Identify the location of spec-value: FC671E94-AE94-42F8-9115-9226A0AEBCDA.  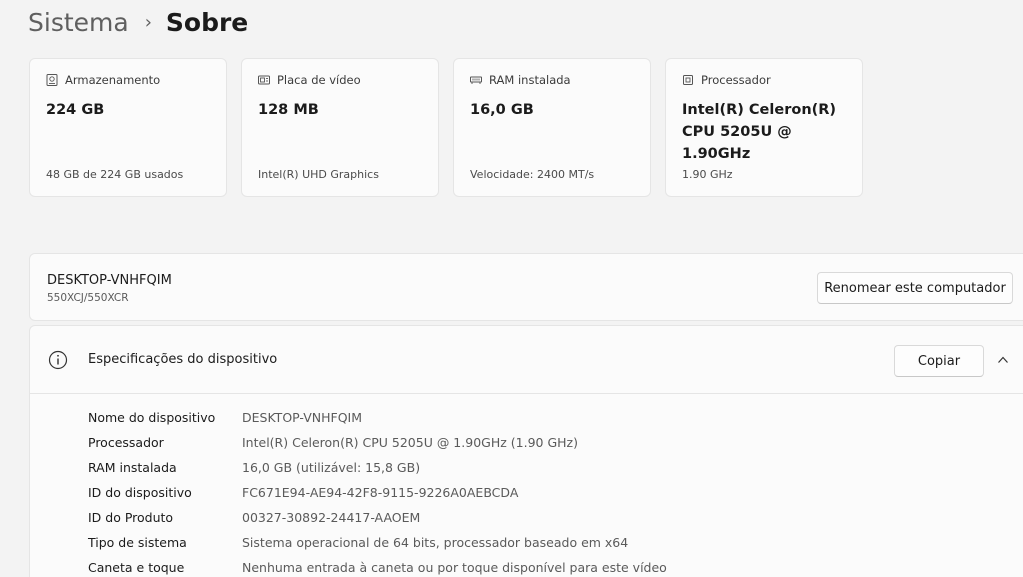
(380, 492).